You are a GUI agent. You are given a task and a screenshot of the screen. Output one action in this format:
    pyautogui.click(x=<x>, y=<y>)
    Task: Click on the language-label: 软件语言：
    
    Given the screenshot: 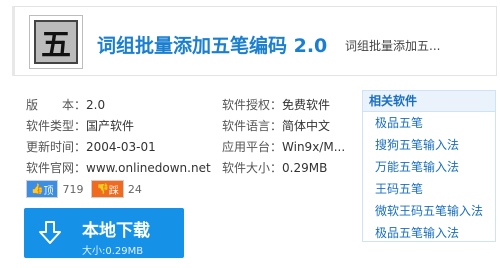 What is the action you would take?
    pyautogui.click(x=252, y=126)
    